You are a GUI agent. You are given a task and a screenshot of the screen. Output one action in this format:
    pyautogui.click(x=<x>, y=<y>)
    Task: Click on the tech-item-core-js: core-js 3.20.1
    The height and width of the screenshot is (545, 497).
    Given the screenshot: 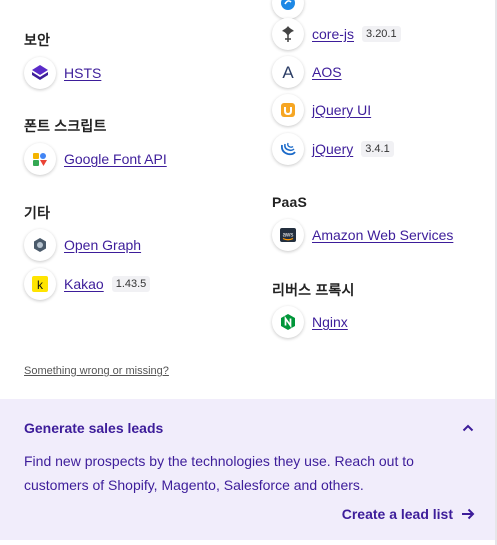 What is the action you would take?
    pyautogui.click(x=336, y=34)
    